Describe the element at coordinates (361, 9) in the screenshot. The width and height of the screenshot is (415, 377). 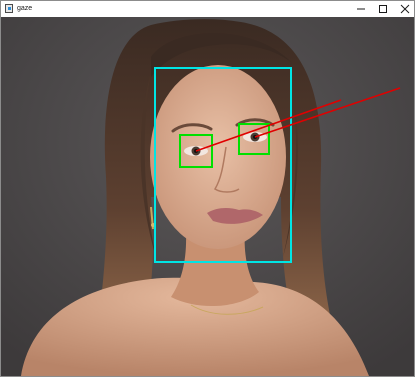
I see `minimize-icon` at that location.